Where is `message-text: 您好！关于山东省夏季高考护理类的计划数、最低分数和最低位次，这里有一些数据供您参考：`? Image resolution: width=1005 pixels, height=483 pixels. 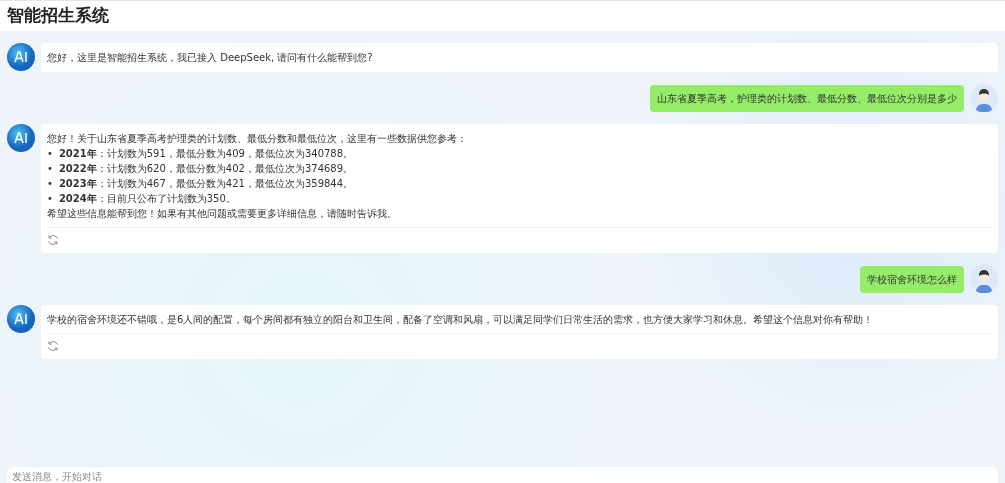
message-text: 您好！关于山东省夏季高考护理类的计划数、最低分数和最低位次，这里有一些数据供您参考： is located at coordinates (257, 139).